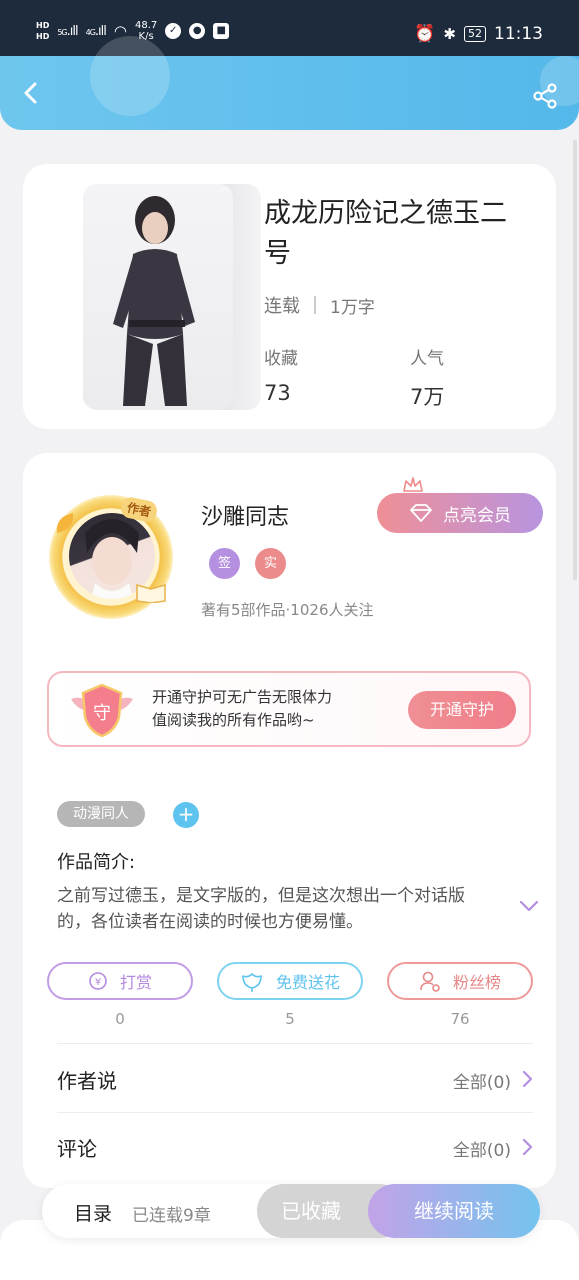 This screenshot has height=1280, width=579. I want to click on favorites-stat: 收藏 73, so click(281, 377).